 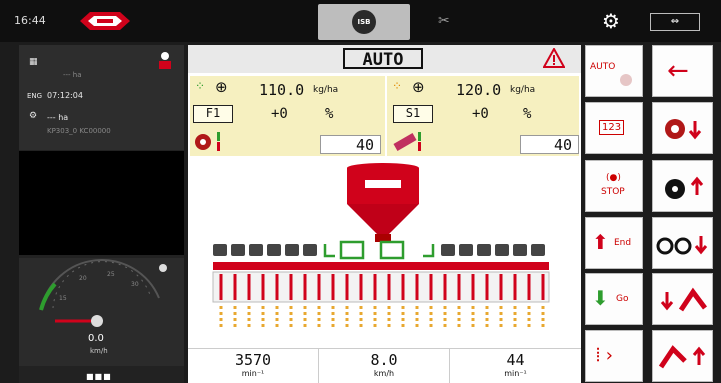 I want to click on seed-disc-icon, so click(x=683, y=129).